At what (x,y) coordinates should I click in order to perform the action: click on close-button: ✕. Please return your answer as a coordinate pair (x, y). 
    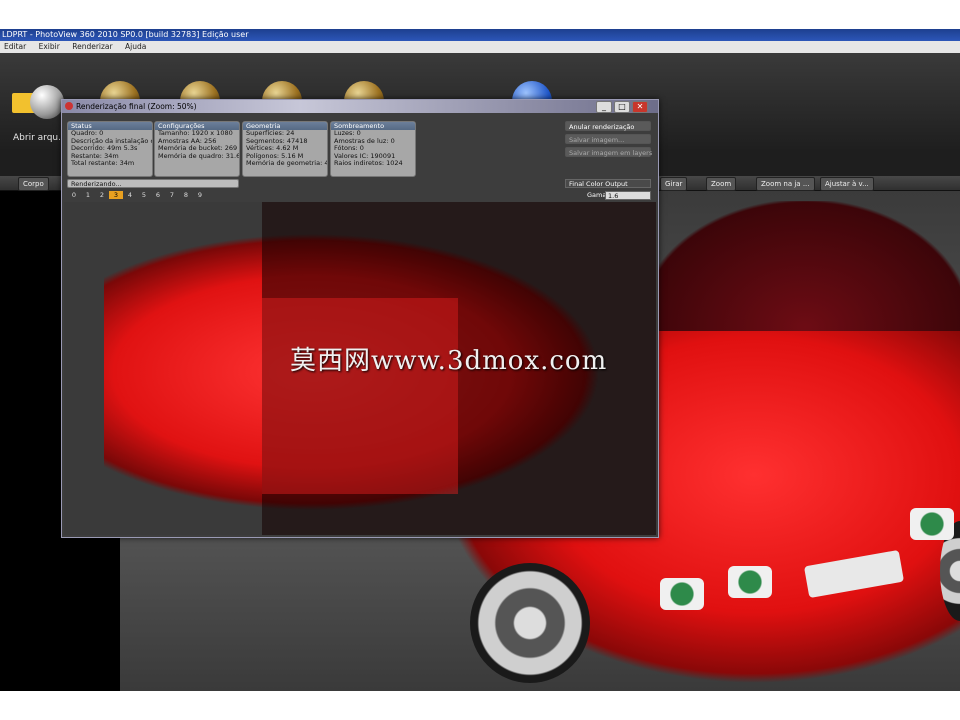
    Looking at the image, I should click on (640, 107).